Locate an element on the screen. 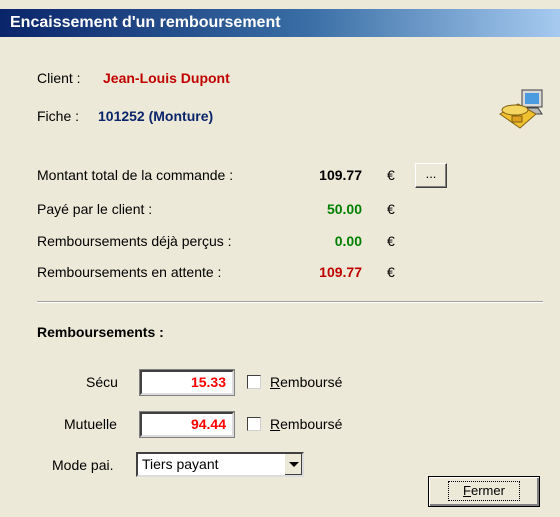  total-order-currency: € is located at coordinates (391, 175).